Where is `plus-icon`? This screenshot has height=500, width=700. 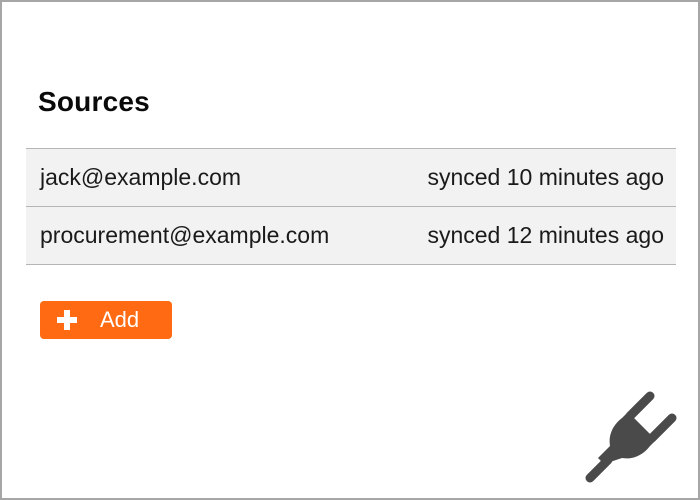
plus-icon is located at coordinates (67, 320).